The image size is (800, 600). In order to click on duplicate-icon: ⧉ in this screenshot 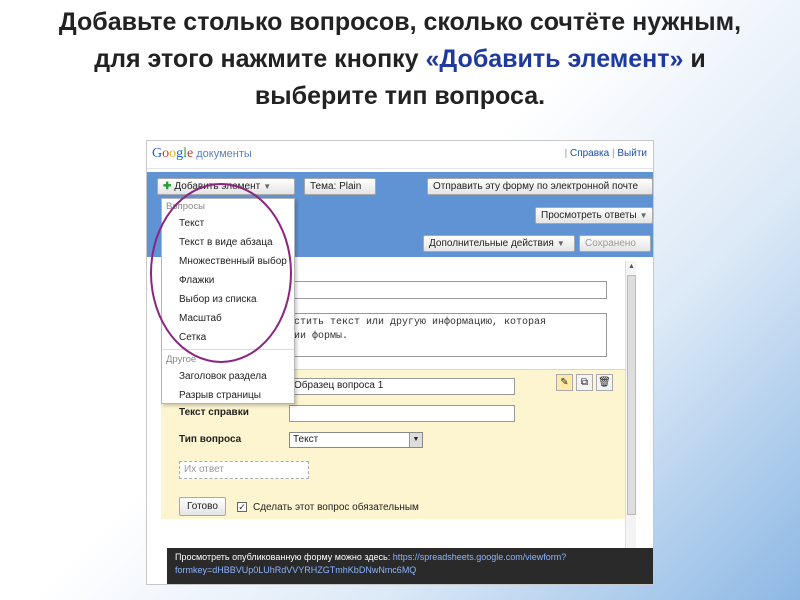, I will do `click(584, 382)`.